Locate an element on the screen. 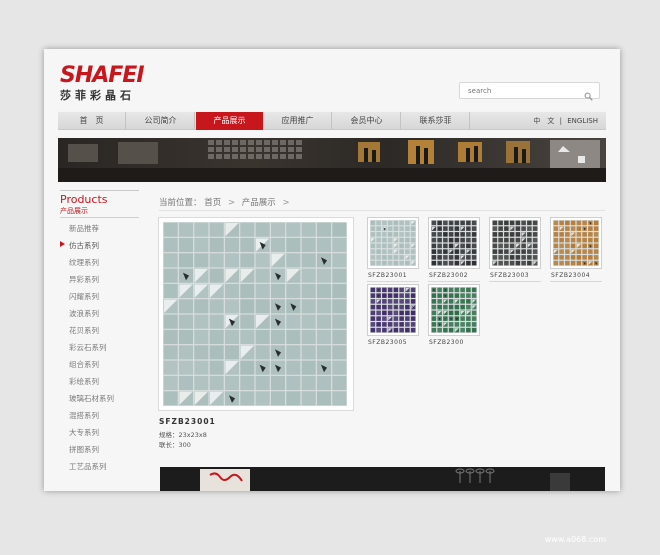 This screenshot has width=660, height=555. category-label: 花贝系列 is located at coordinates (84, 330).